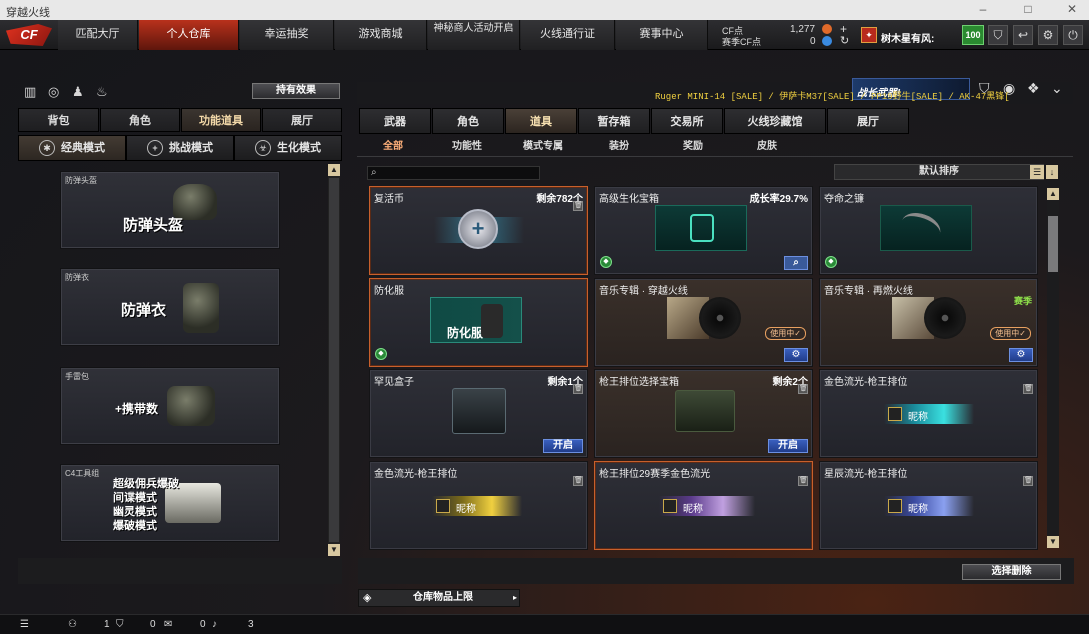 The width and height of the screenshot is (1089, 634). What do you see at coordinates (606, 262) in the screenshot?
I see `gem-icon: ◆` at bounding box center [606, 262].